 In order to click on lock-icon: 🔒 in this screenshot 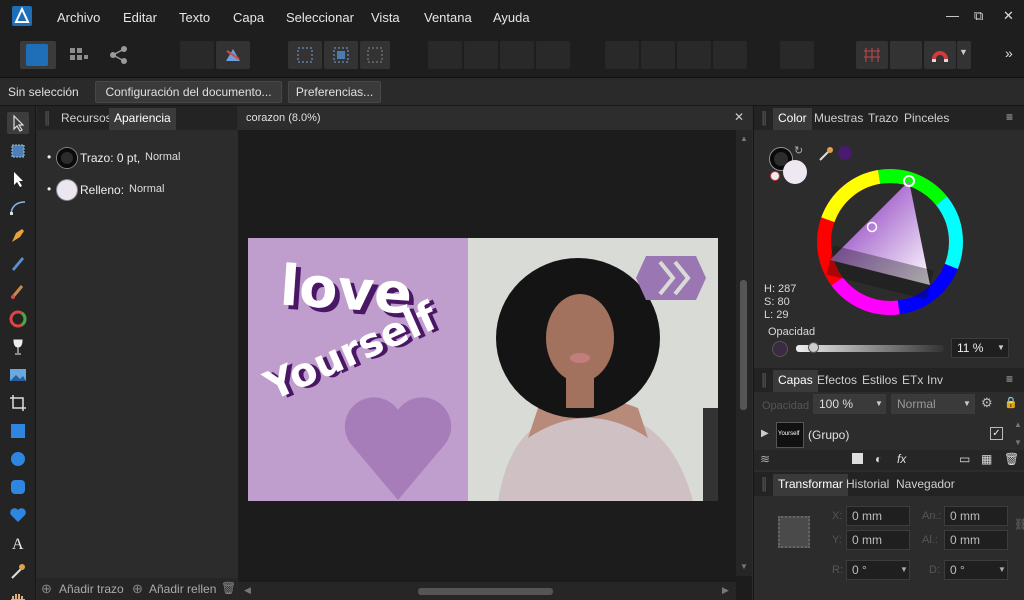, I will do `click(1011, 402)`.